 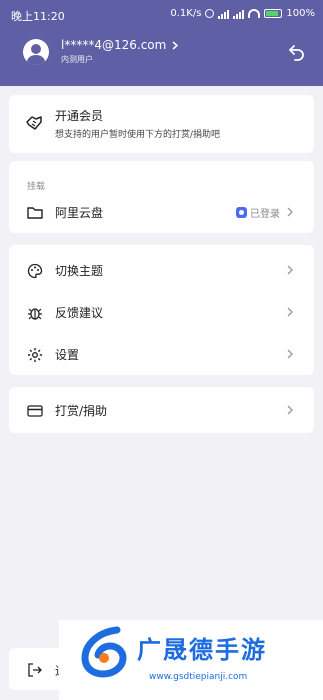 I want to click on watermark-banner: 广晟德手游 www.gsdtiepianji.com, so click(x=191, y=660).